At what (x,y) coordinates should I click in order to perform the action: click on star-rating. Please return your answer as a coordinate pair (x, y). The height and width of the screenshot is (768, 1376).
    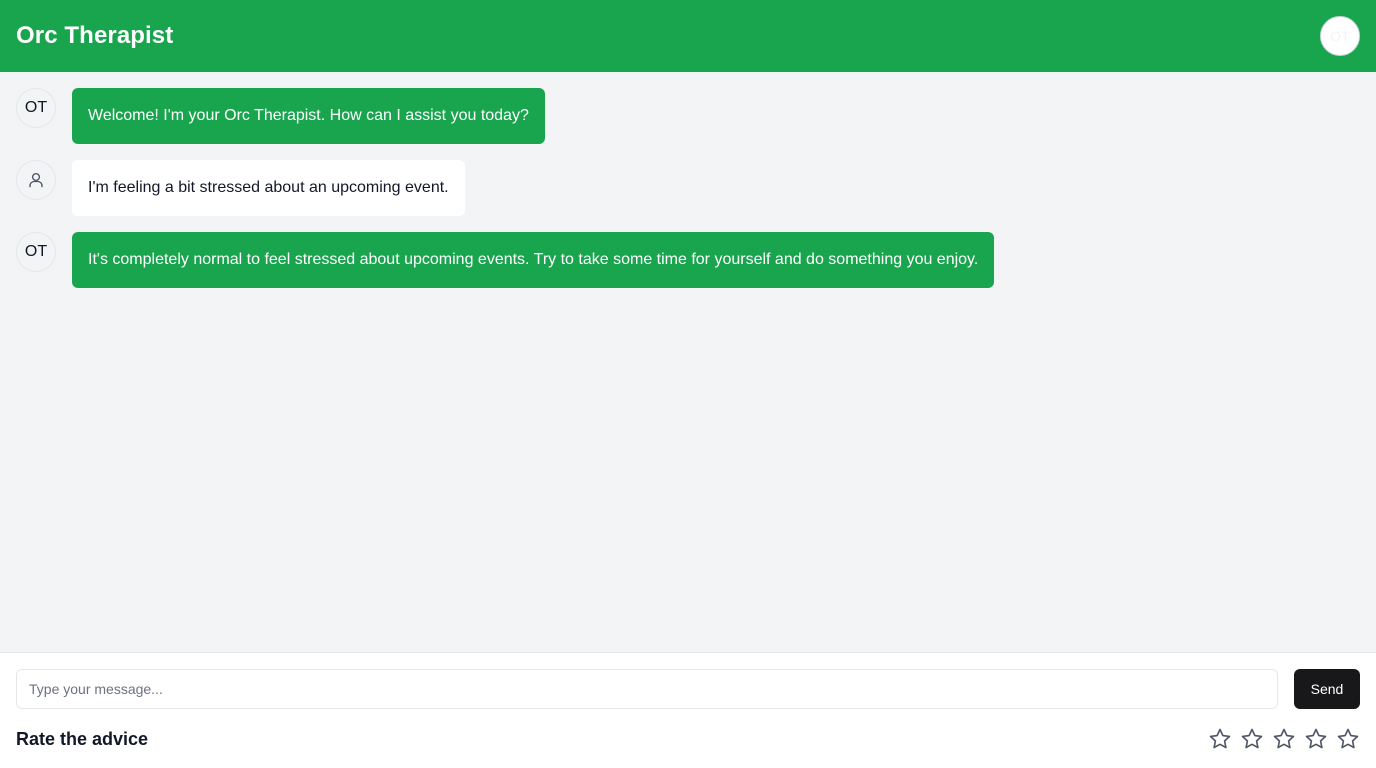
    Looking at the image, I should click on (1280, 739).